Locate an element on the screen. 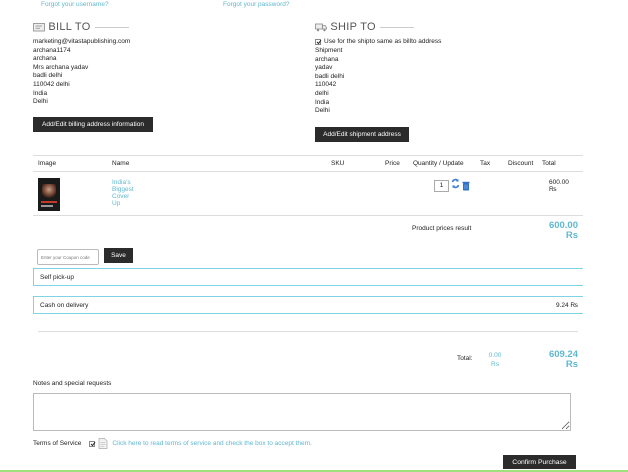 This screenshot has height=472, width=628. shipping-city: delhi is located at coordinates (322, 93).